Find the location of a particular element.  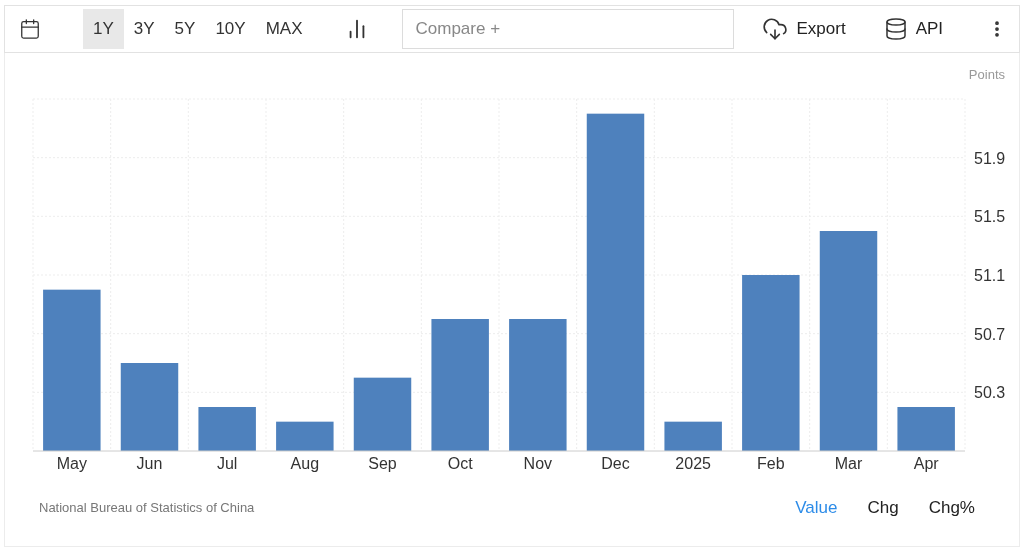

axis-category-label: Sep is located at coordinates (382, 463).